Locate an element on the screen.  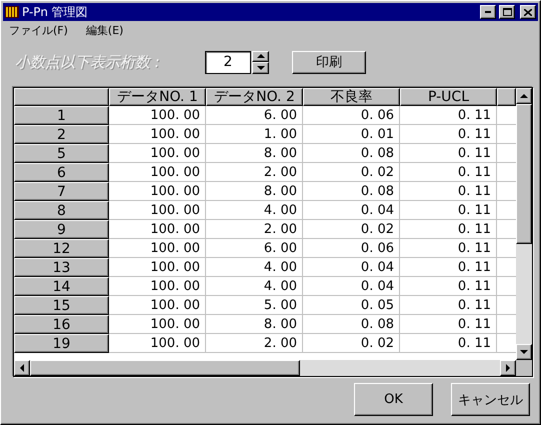
scroll-right-button is located at coordinates (508, 368).